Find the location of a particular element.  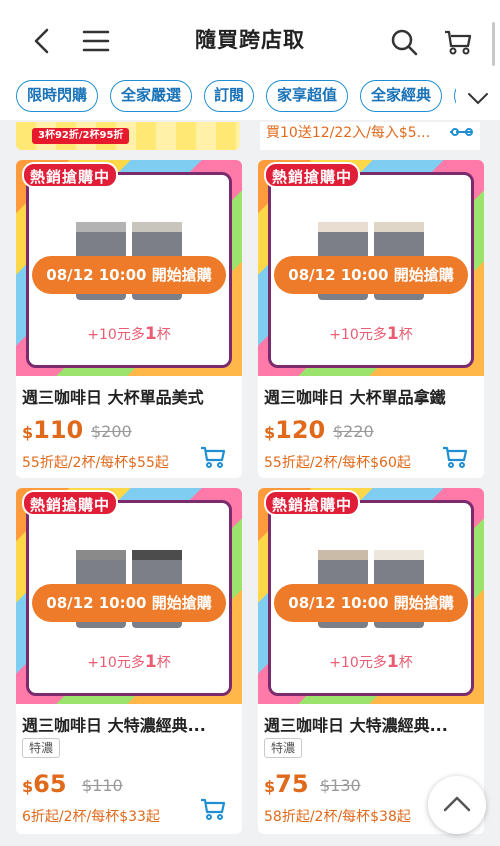

price-value: 65 is located at coordinates (50, 784).